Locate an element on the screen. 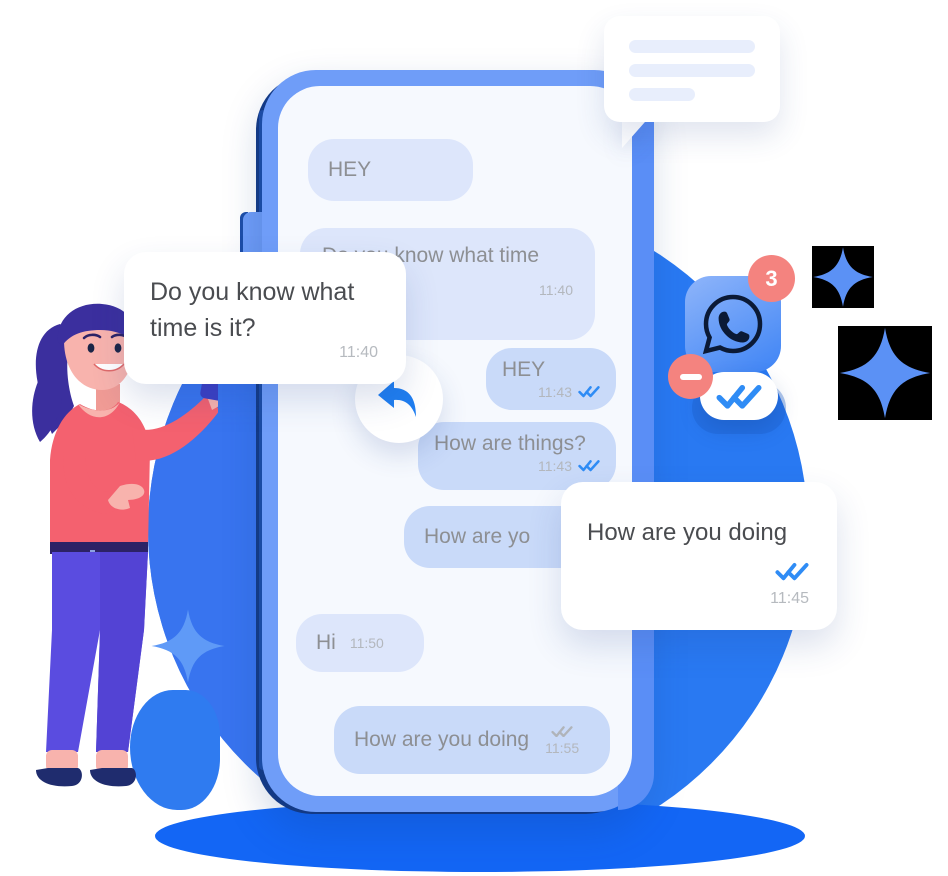 Image resolution: width=948 pixels, height=876 pixels. speech-bubble is located at coordinates (692, 69).